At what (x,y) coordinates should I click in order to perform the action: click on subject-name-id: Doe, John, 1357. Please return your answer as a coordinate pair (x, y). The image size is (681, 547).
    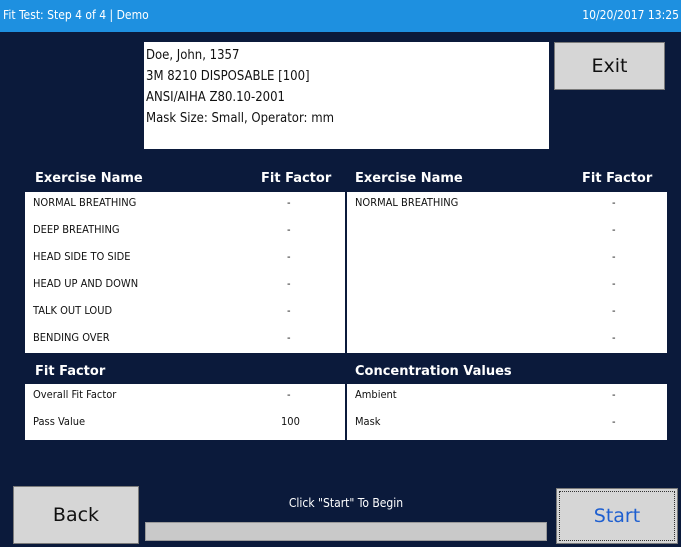
    Looking at the image, I should click on (193, 55).